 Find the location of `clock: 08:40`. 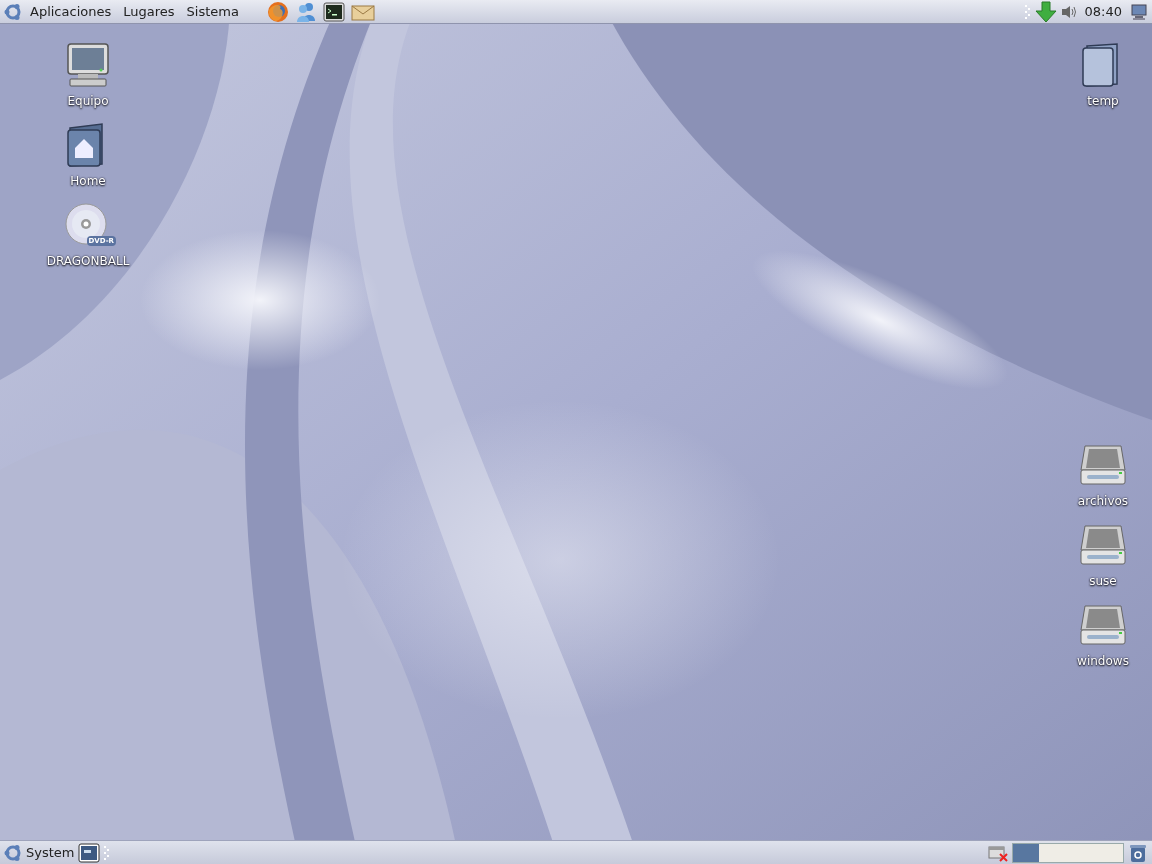

clock: 08:40 is located at coordinates (1103, 11).